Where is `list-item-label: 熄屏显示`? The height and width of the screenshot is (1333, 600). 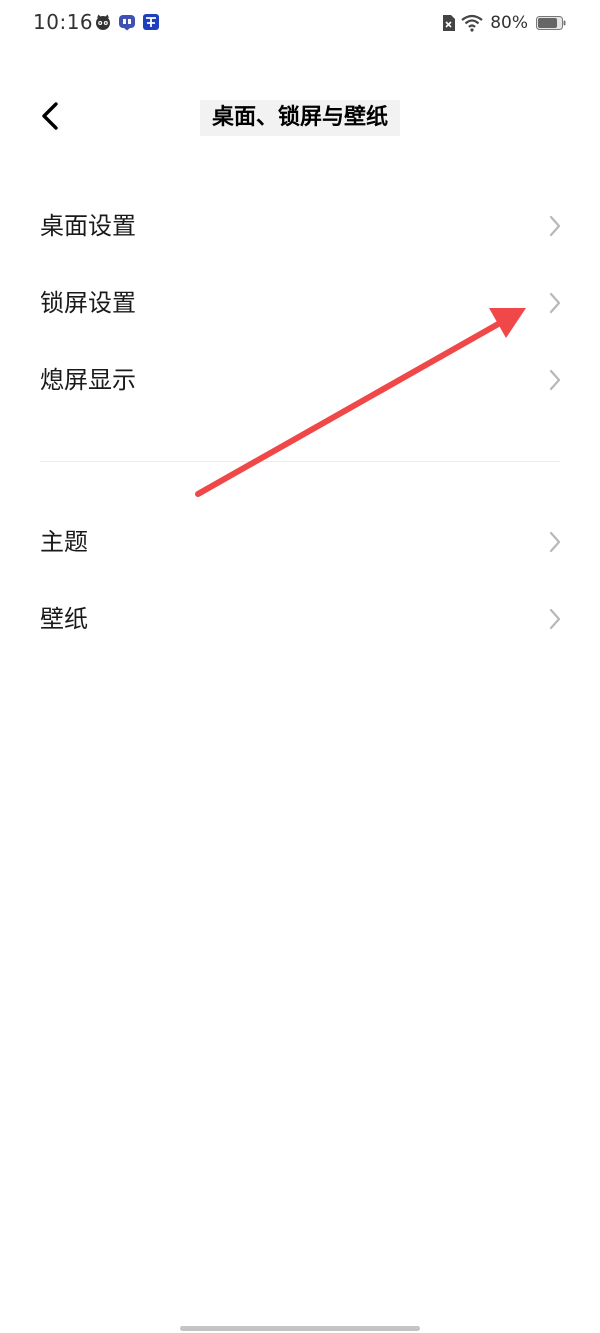 list-item-label: 熄屏显示 is located at coordinates (88, 380).